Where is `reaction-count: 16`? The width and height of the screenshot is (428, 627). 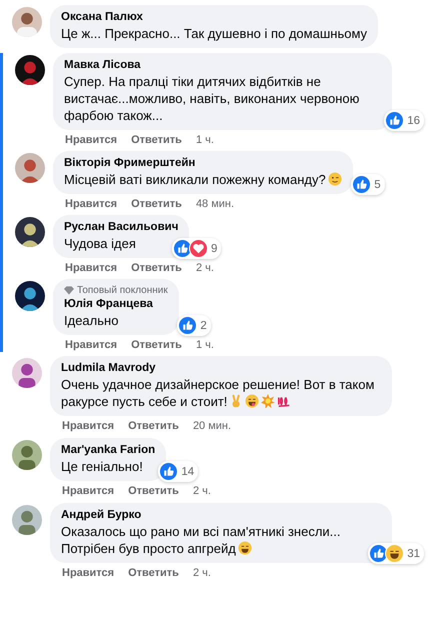
reaction-count: 16 is located at coordinates (404, 120).